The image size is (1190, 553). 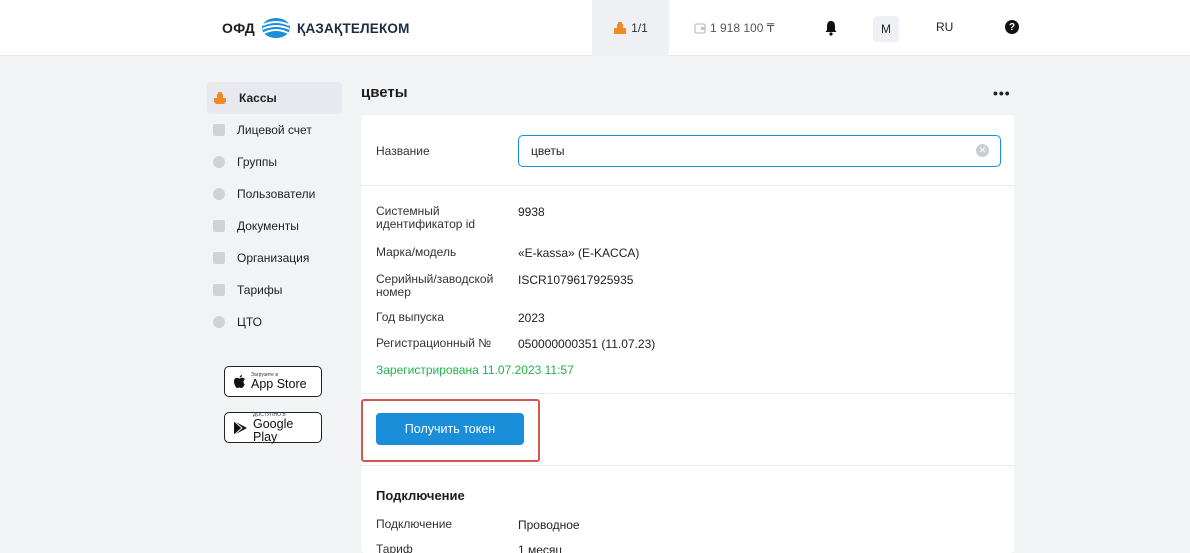 I want to click on field-value-serial: ISCR1079617925935, so click(x=576, y=280).